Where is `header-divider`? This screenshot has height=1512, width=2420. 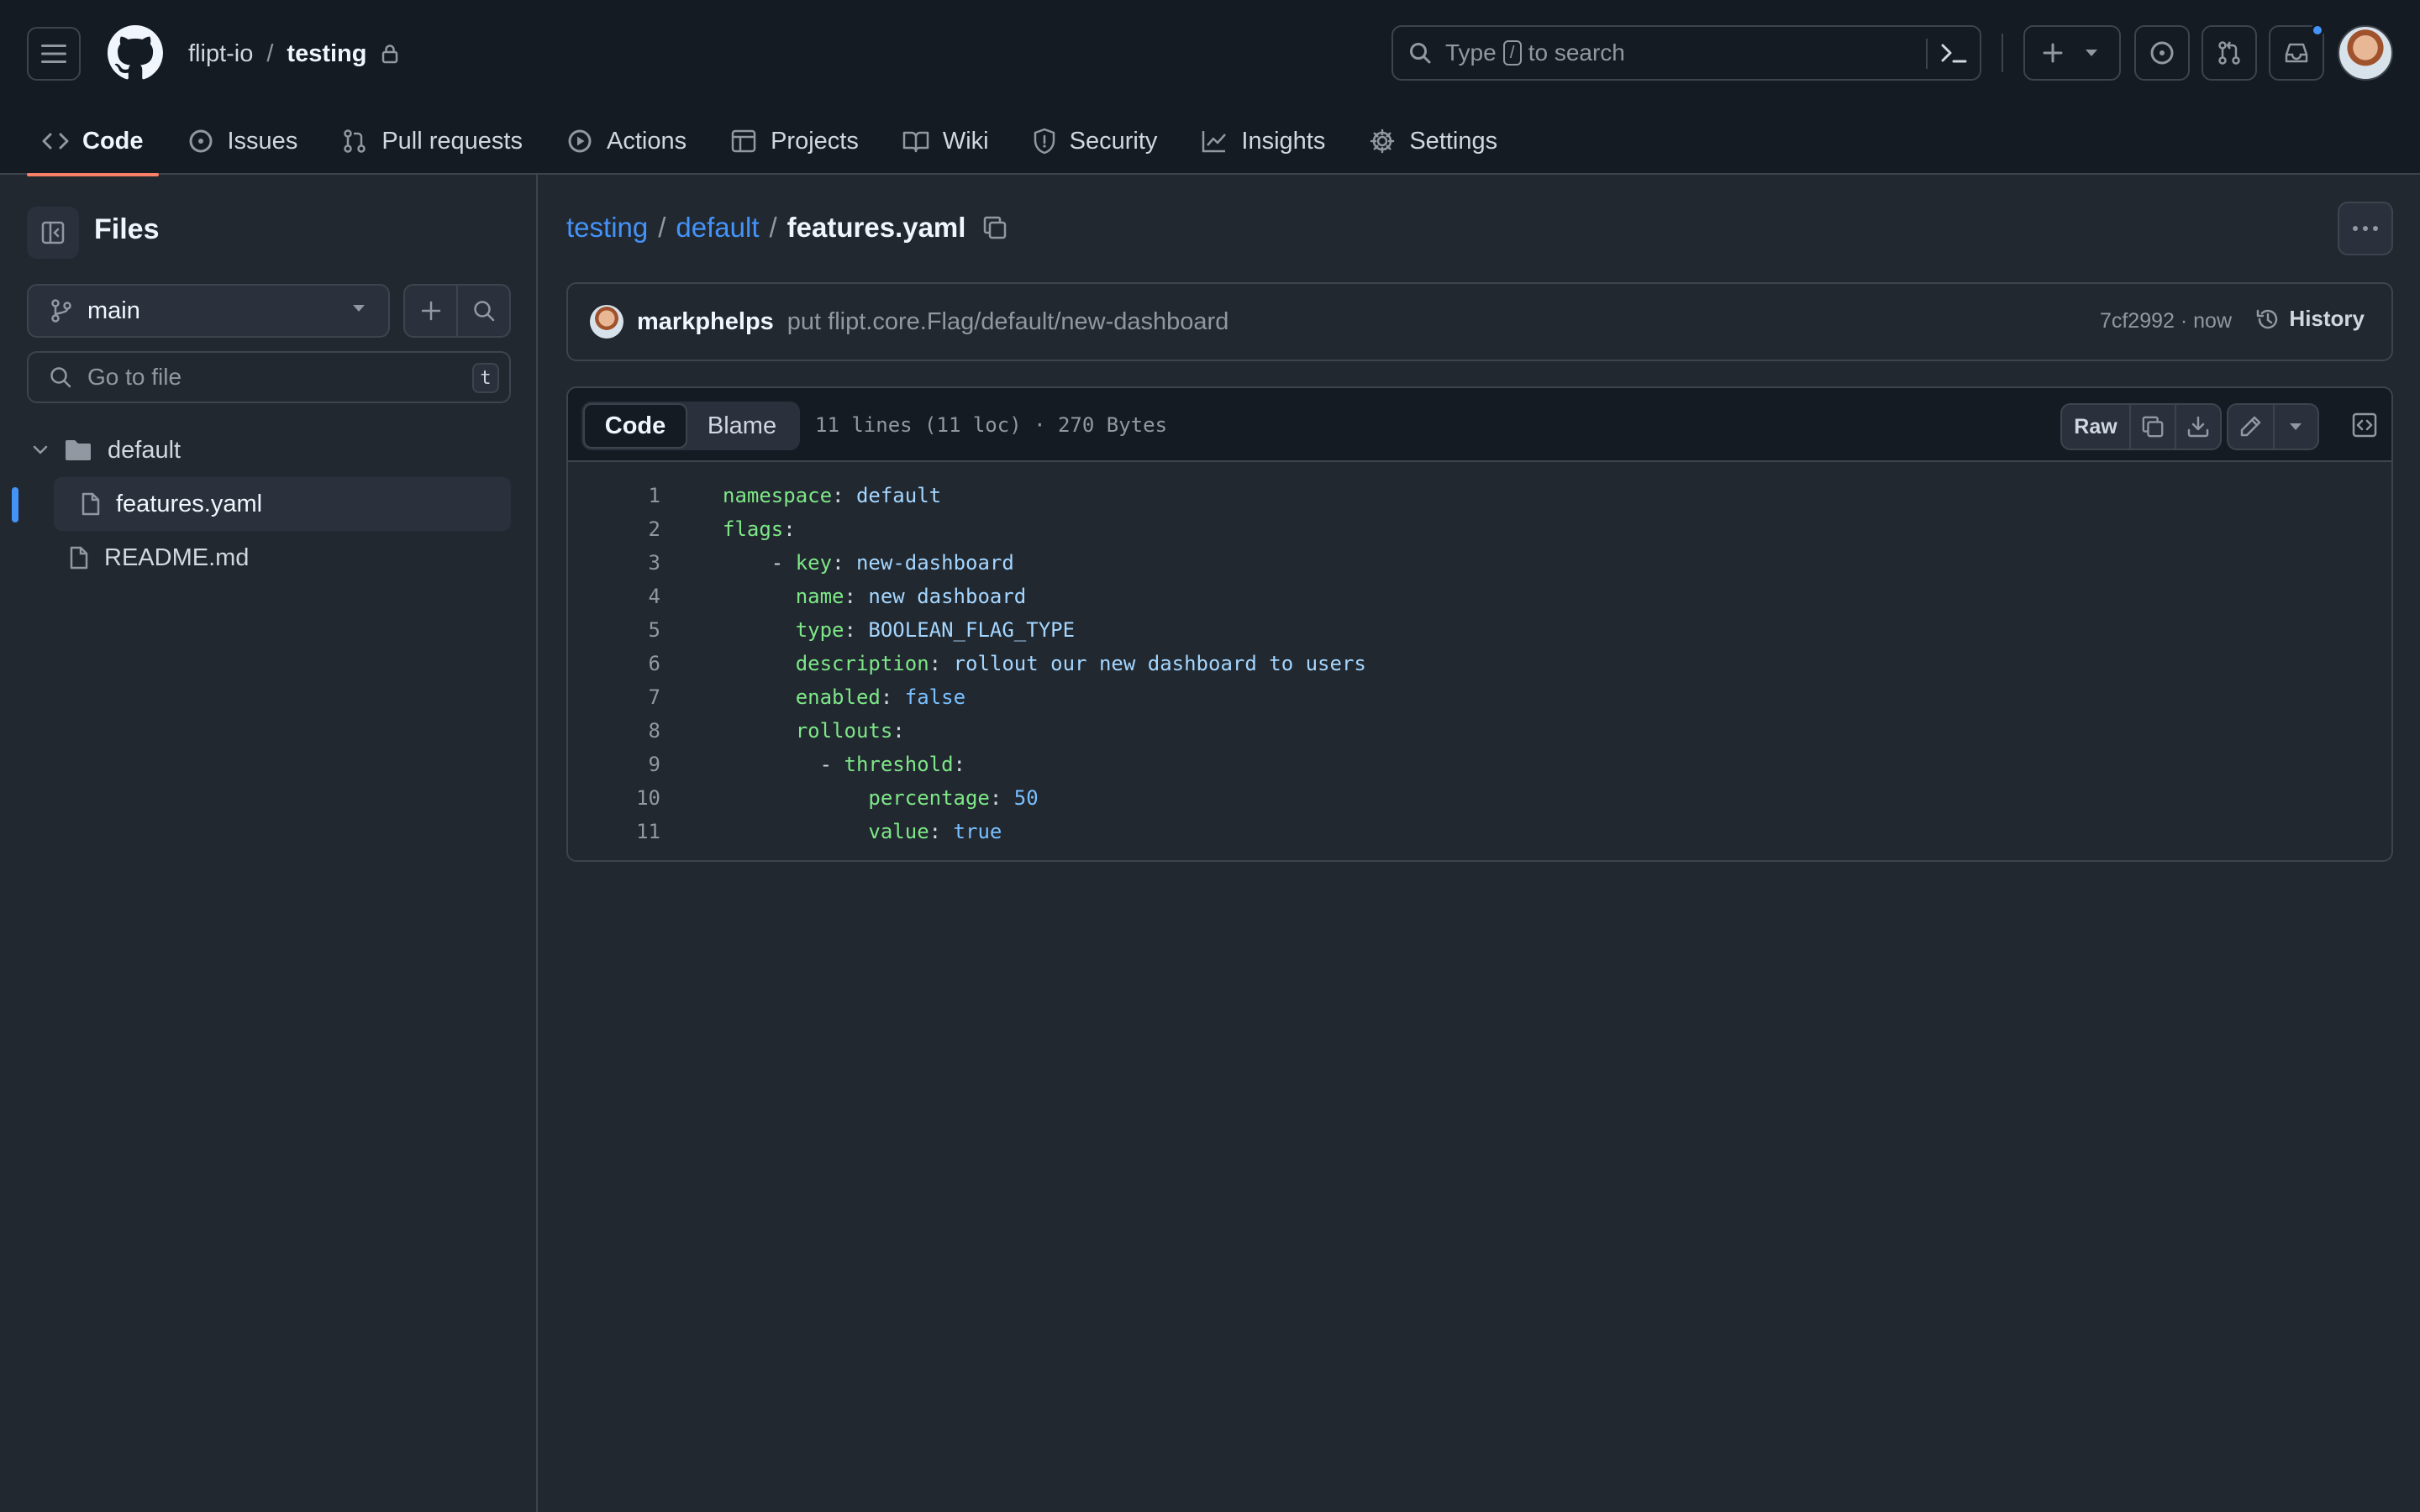 header-divider is located at coordinates (2002, 53).